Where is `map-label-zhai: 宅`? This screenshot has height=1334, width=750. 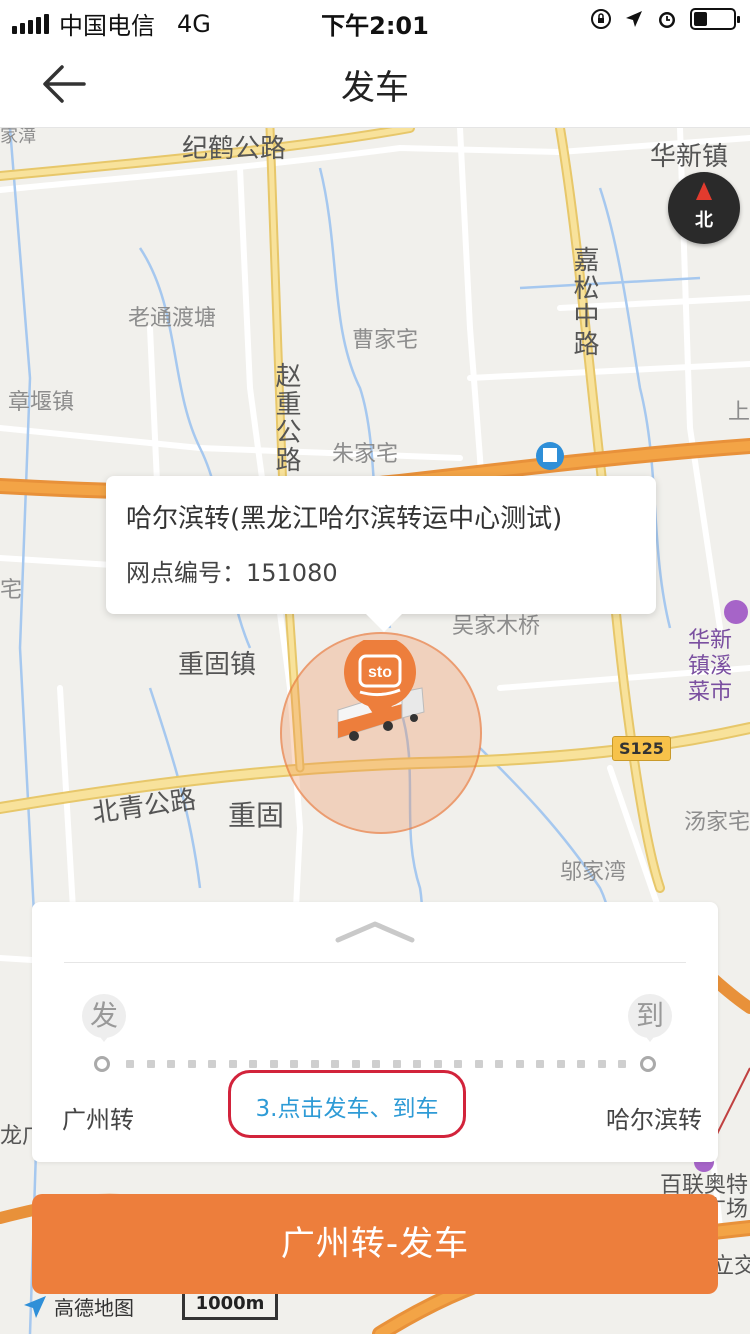 map-label-zhai: 宅 is located at coordinates (11, 590).